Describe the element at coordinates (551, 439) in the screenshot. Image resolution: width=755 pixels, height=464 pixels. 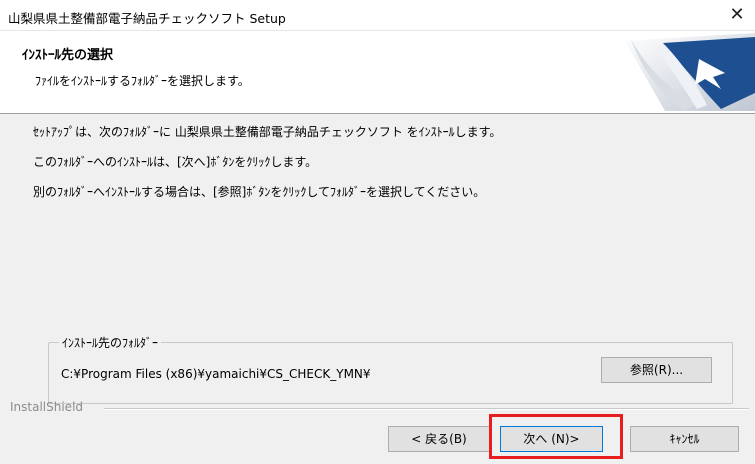
I see `next-button: 次へ (N)>` at that location.